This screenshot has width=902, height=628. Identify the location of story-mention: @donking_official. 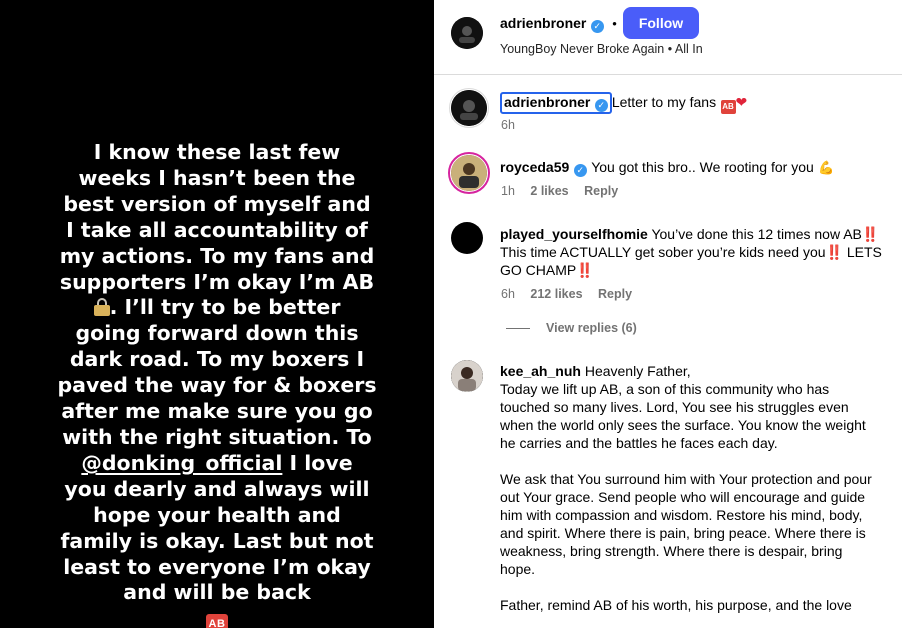
(182, 462).